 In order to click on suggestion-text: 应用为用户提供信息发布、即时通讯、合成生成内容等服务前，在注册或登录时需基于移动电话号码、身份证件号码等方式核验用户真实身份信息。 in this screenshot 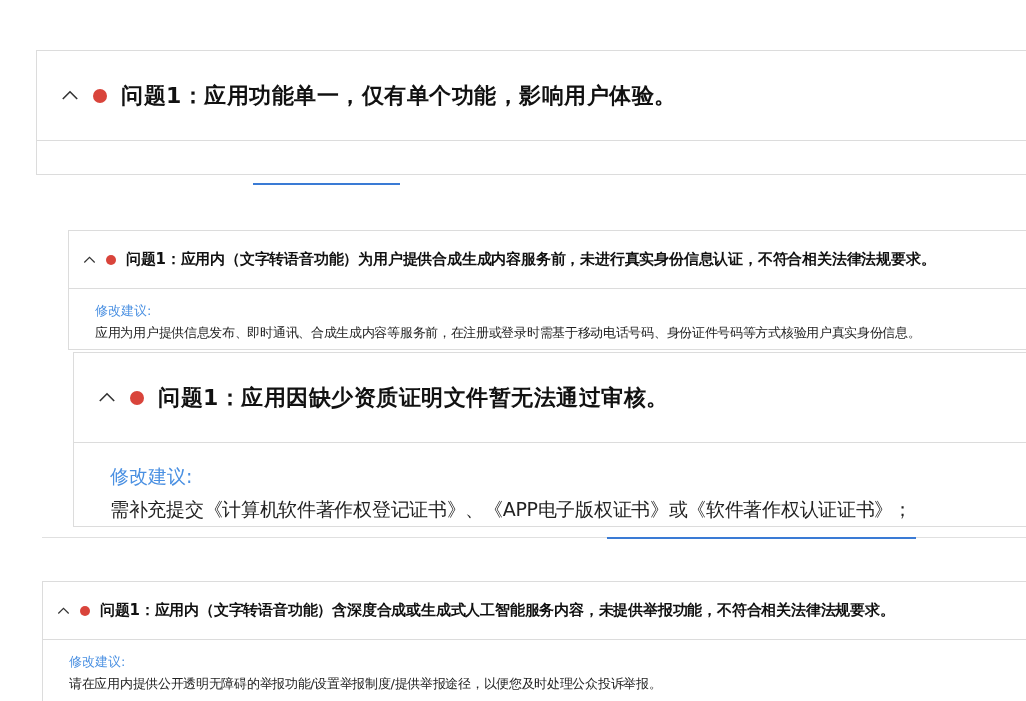, I will do `click(508, 332)`.